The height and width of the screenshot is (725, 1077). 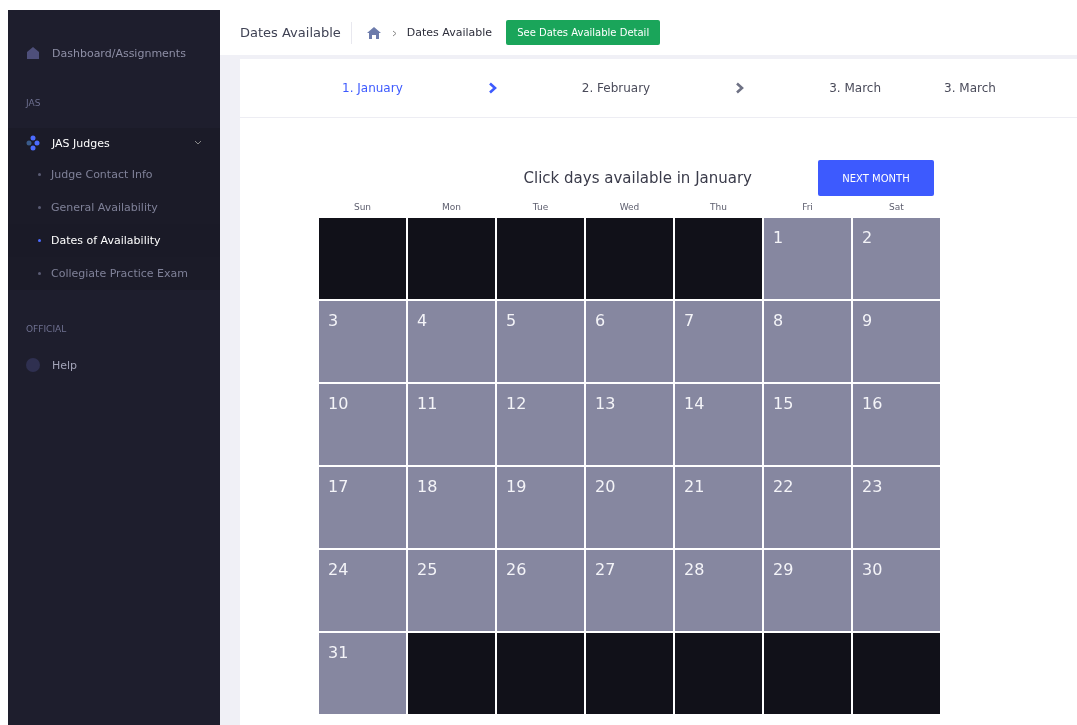 What do you see at coordinates (451, 590) in the screenshot?
I see `day-cell: 25` at bounding box center [451, 590].